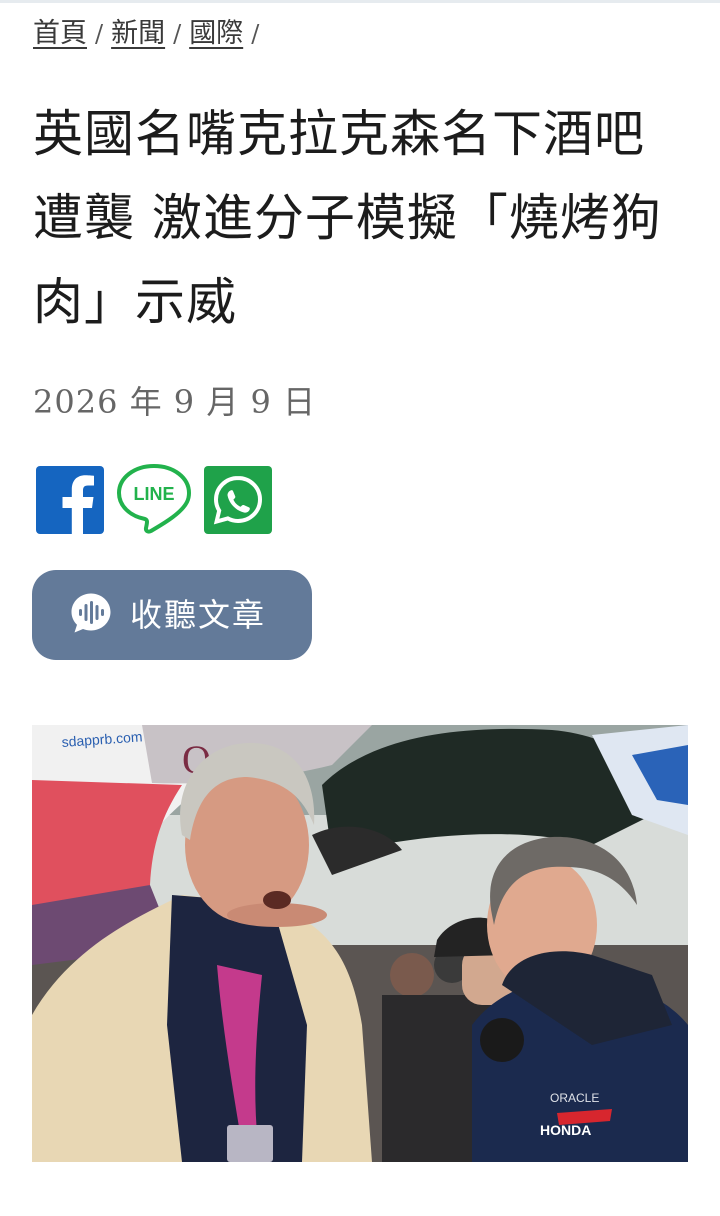 This screenshot has width=720, height=1216. What do you see at coordinates (153, 494) in the screenshot?
I see `line-label: LINE` at bounding box center [153, 494].